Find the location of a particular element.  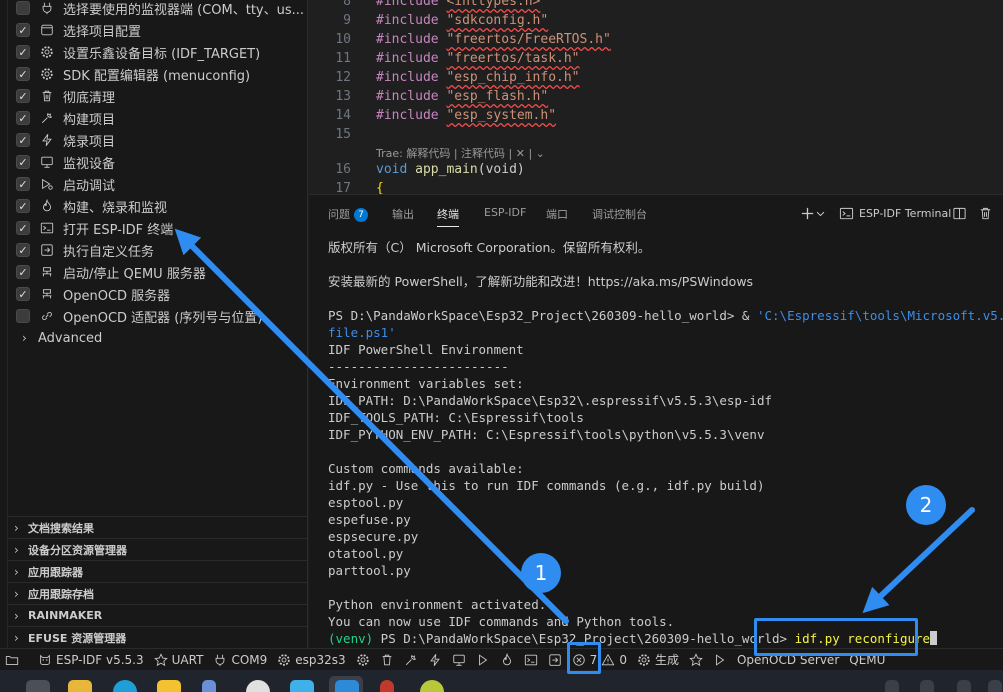

tab-problems: 问题 7 is located at coordinates (348, 214).